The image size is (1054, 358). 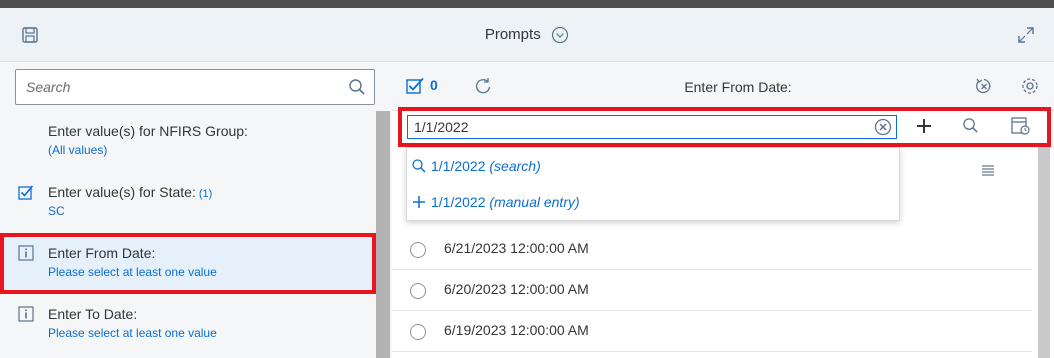 I want to click on list-menu-icon, so click(x=988, y=171).